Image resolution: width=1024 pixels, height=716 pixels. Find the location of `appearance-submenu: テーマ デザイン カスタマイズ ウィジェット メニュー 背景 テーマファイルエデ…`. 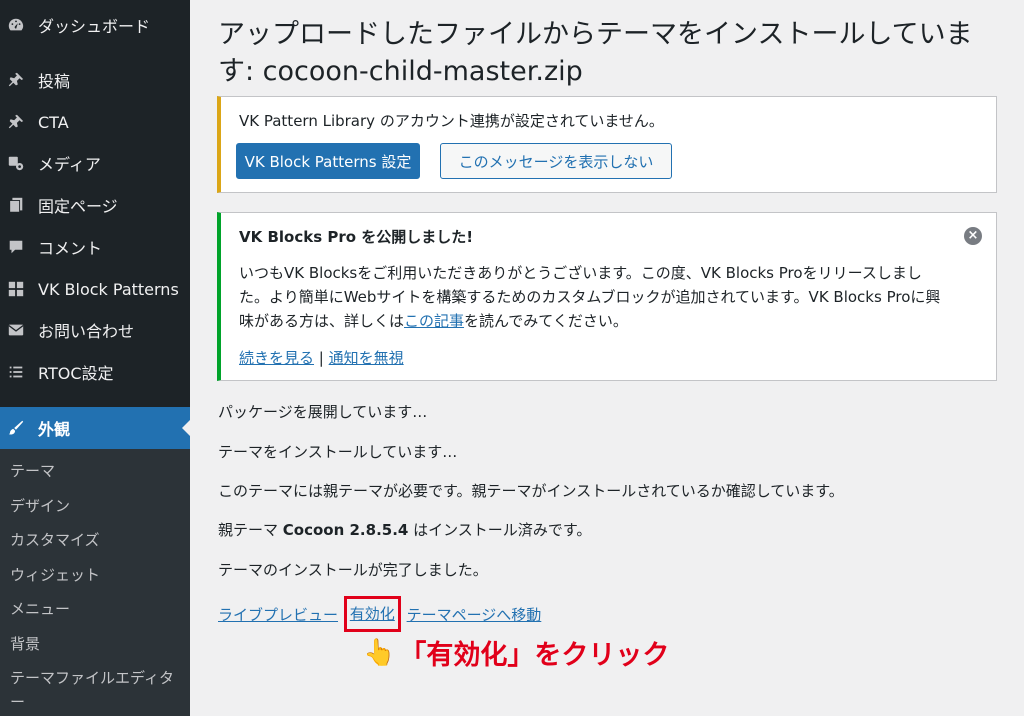

appearance-submenu: テーマ デザイン カスタマイズ ウィジェット メニュー 背景 テーマファイルエデ… is located at coordinates (95, 582).